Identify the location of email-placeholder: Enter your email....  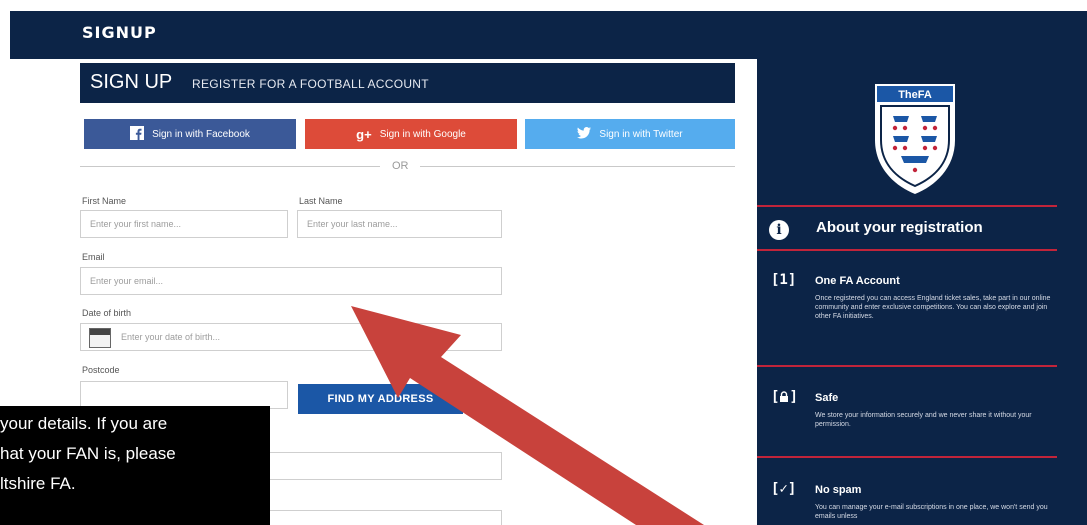
(127, 281).